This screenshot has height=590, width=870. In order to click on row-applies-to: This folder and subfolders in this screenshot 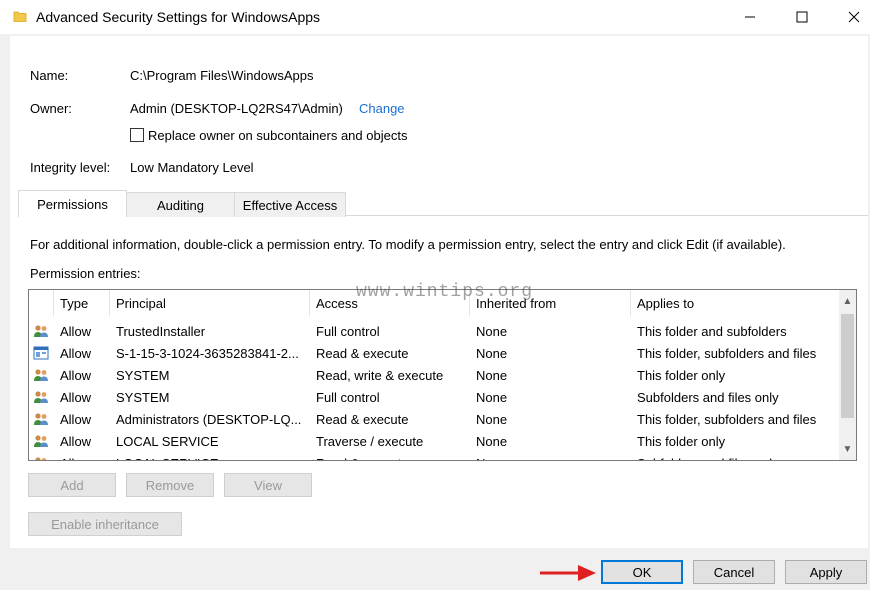, I will do `click(712, 331)`.